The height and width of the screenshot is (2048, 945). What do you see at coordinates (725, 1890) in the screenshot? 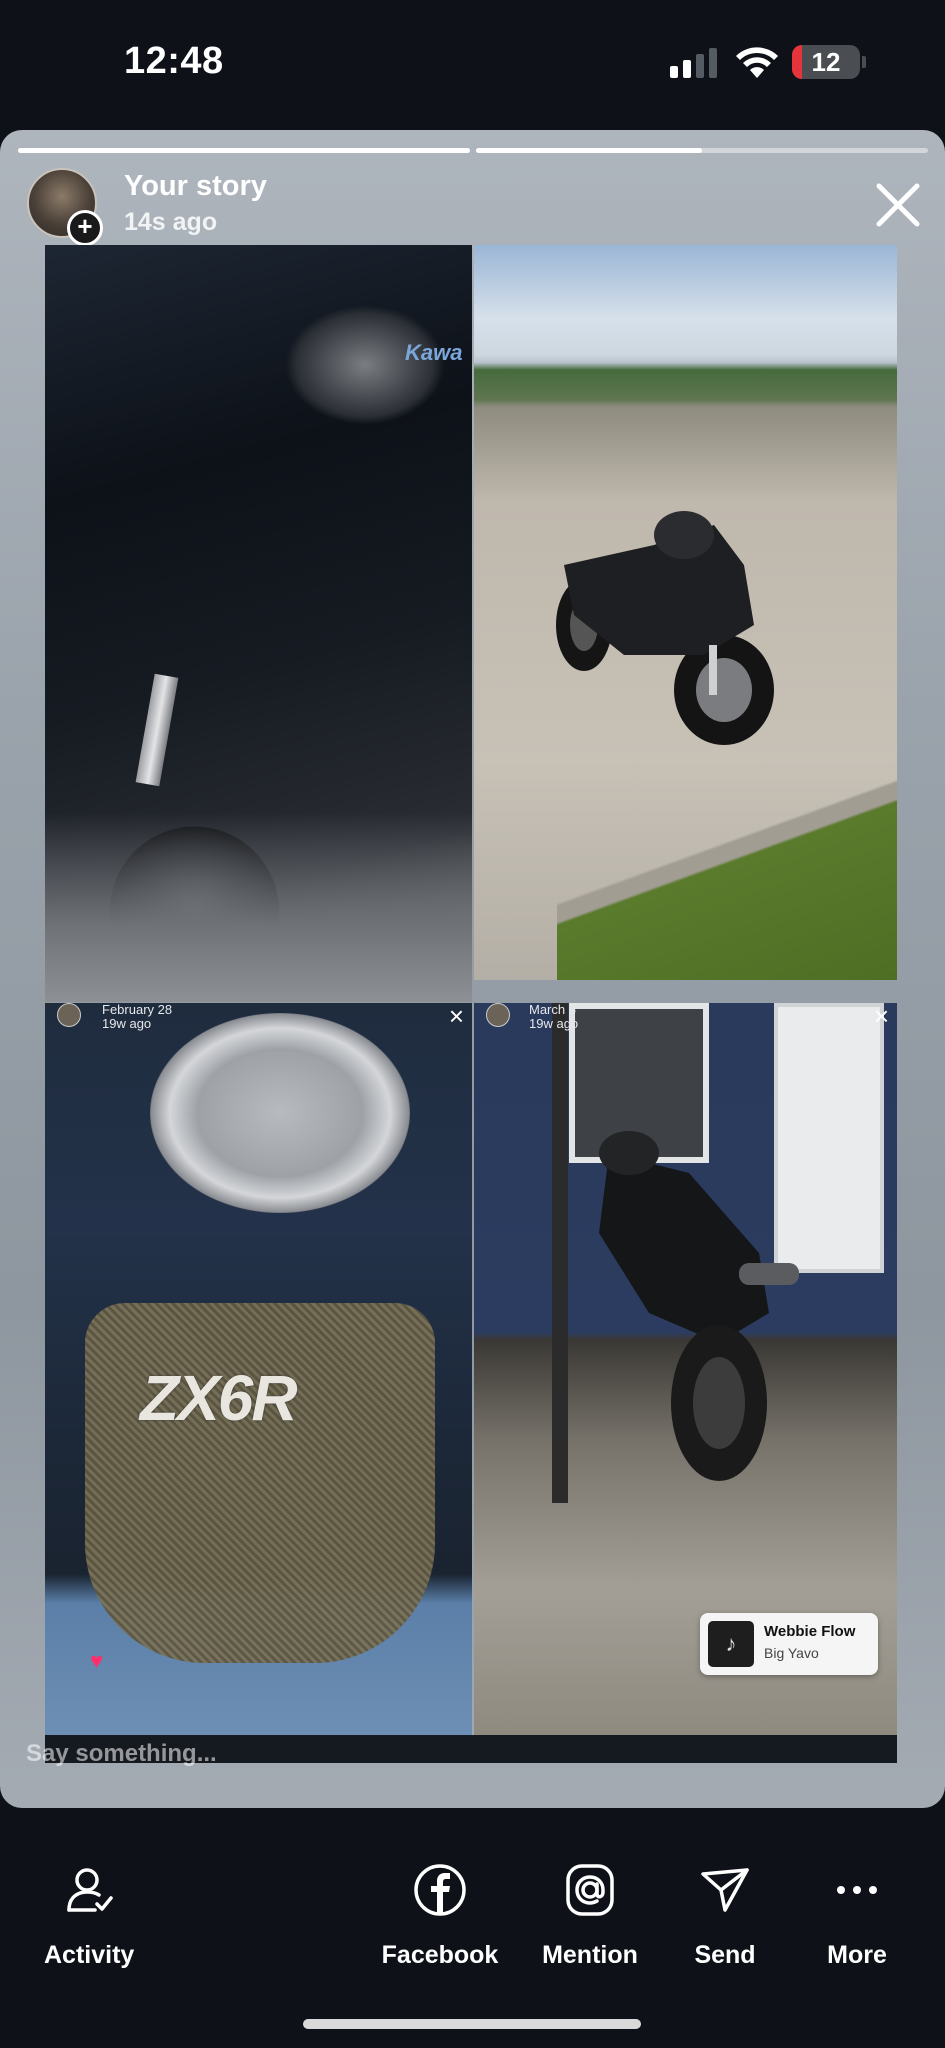
I see `send-icon` at bounding box center [725, 1890].